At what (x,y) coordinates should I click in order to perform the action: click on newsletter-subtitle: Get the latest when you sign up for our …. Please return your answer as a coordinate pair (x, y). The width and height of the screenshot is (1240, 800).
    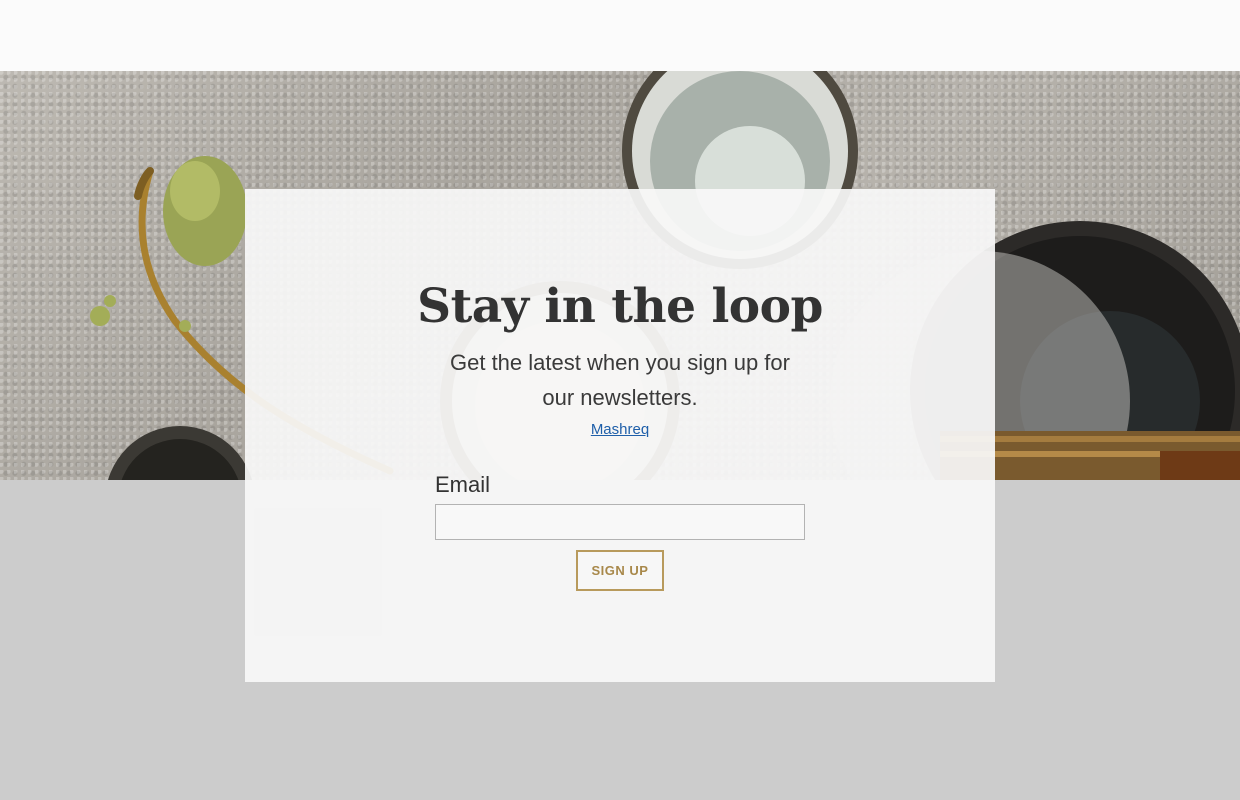
    Looking at the image, I should click on (620, 380).